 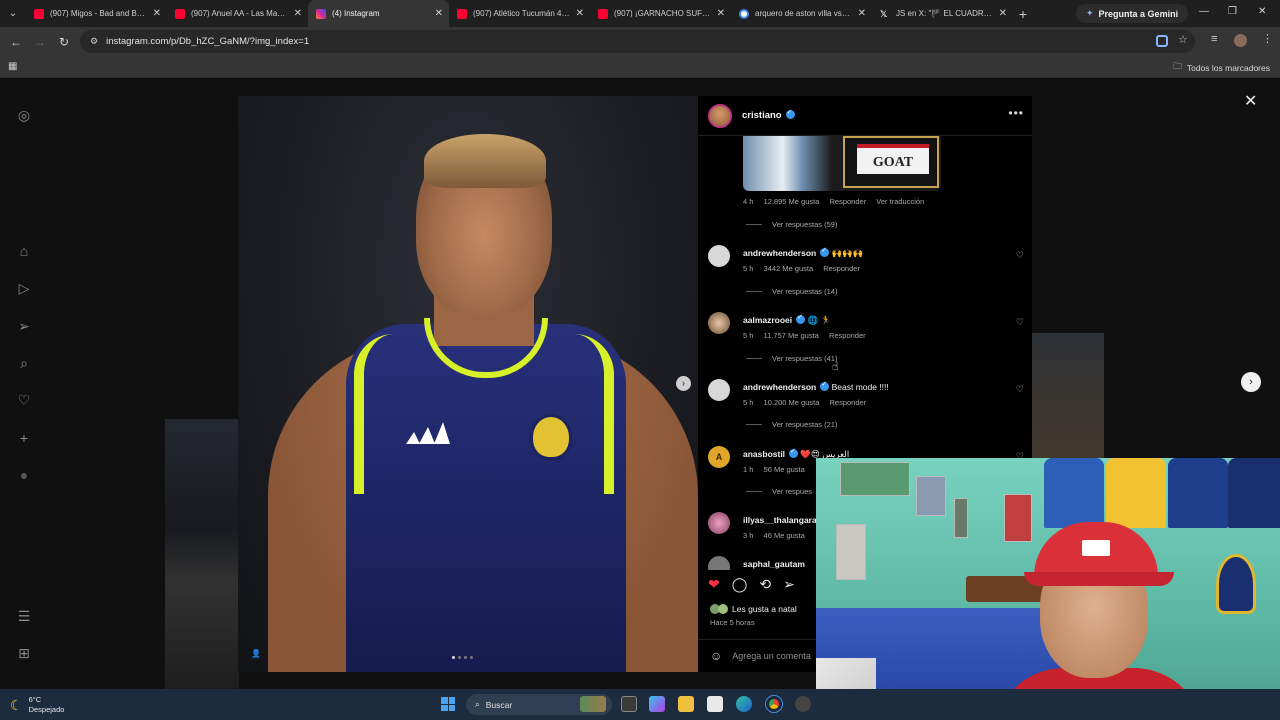 I want to click on edge-icon, so click(x=744, y=704).